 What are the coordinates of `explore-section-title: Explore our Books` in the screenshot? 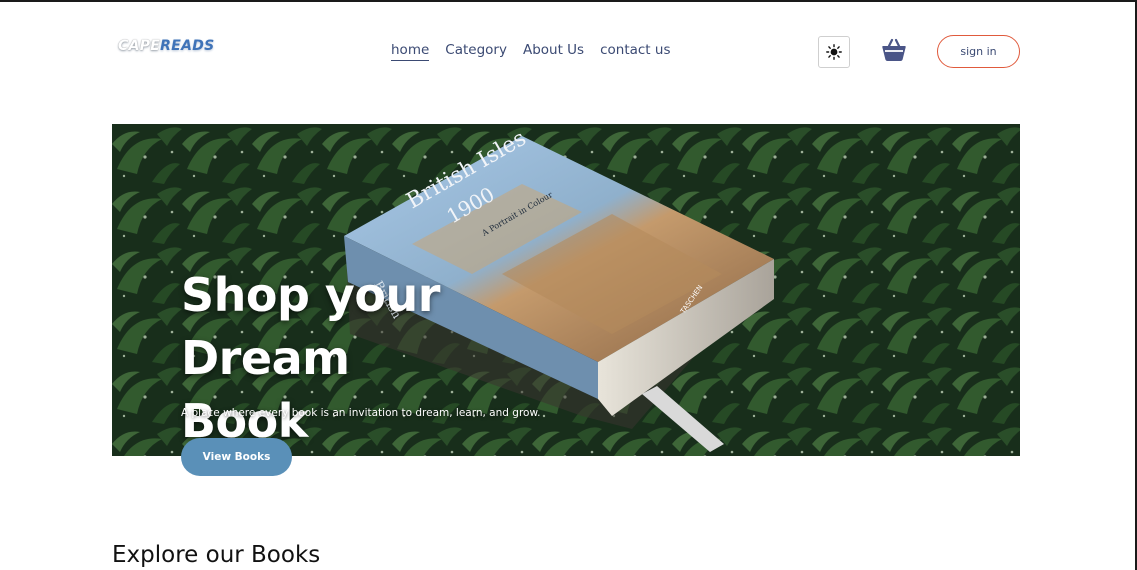 It's located at (216, 555).